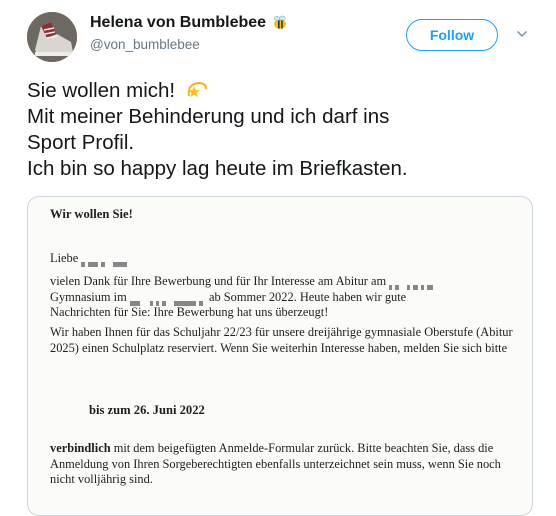  What do you see at coordinates (280, 22) in the screenshot?
I see `bee-emoji-icon` at bounding box center [280, 22].